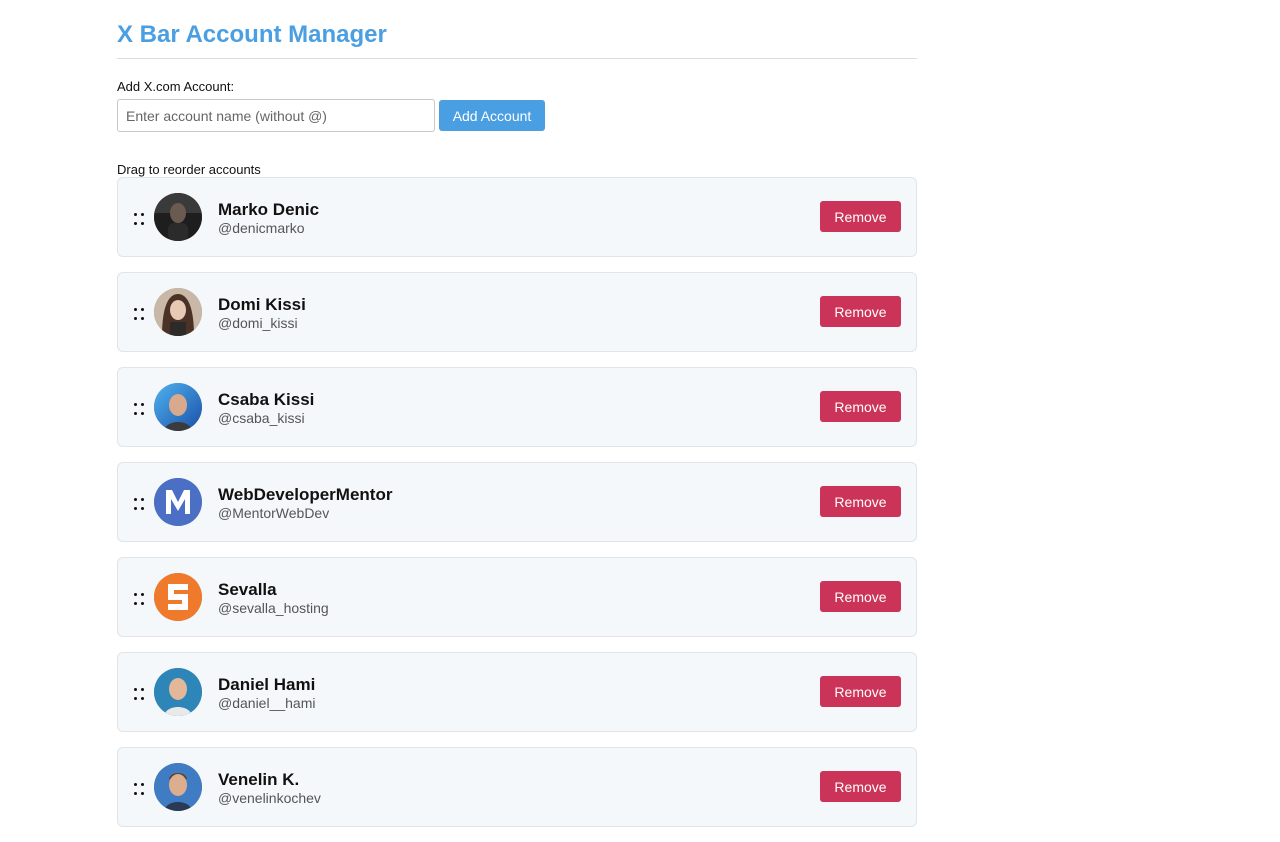  Describe the element at coordinates (517, 312) in the screenshot. I see `account-card: Domi Kissi @domi_kissi Remove` at that location.